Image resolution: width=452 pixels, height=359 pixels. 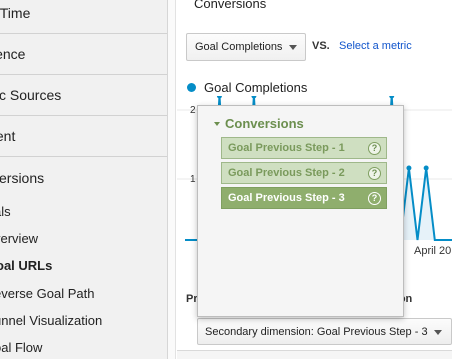 I want to click on triangle-down-icon, so click(x=217, y=123).